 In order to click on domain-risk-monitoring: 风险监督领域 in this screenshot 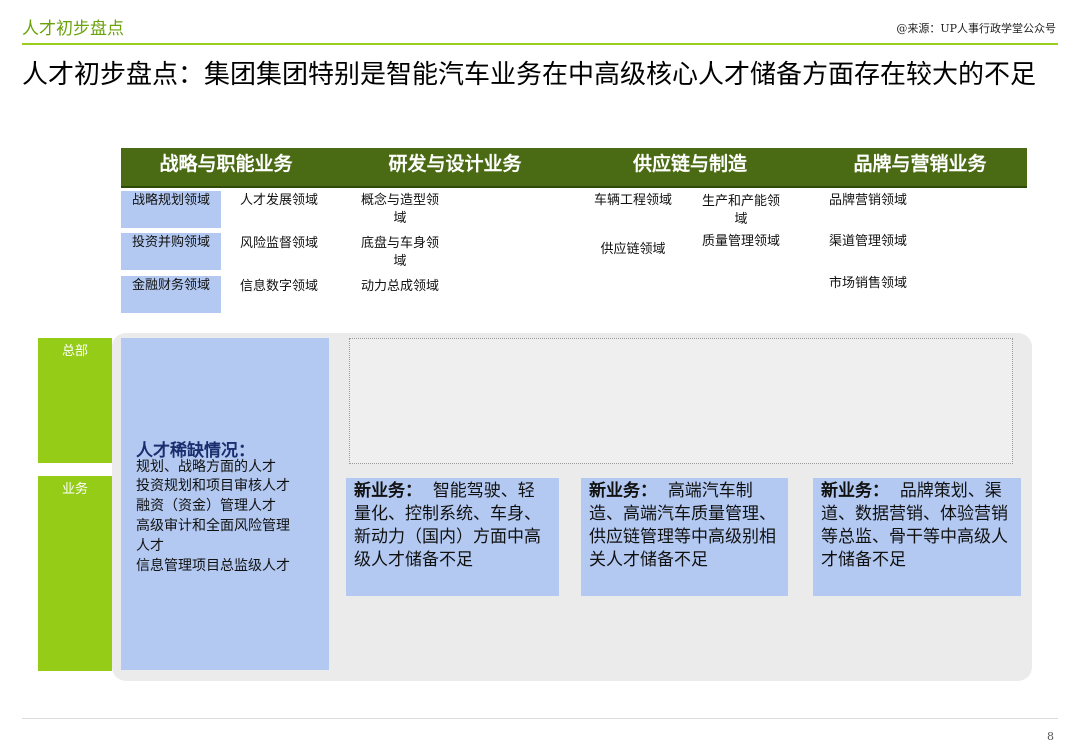, I will do `click(278, 243)`.